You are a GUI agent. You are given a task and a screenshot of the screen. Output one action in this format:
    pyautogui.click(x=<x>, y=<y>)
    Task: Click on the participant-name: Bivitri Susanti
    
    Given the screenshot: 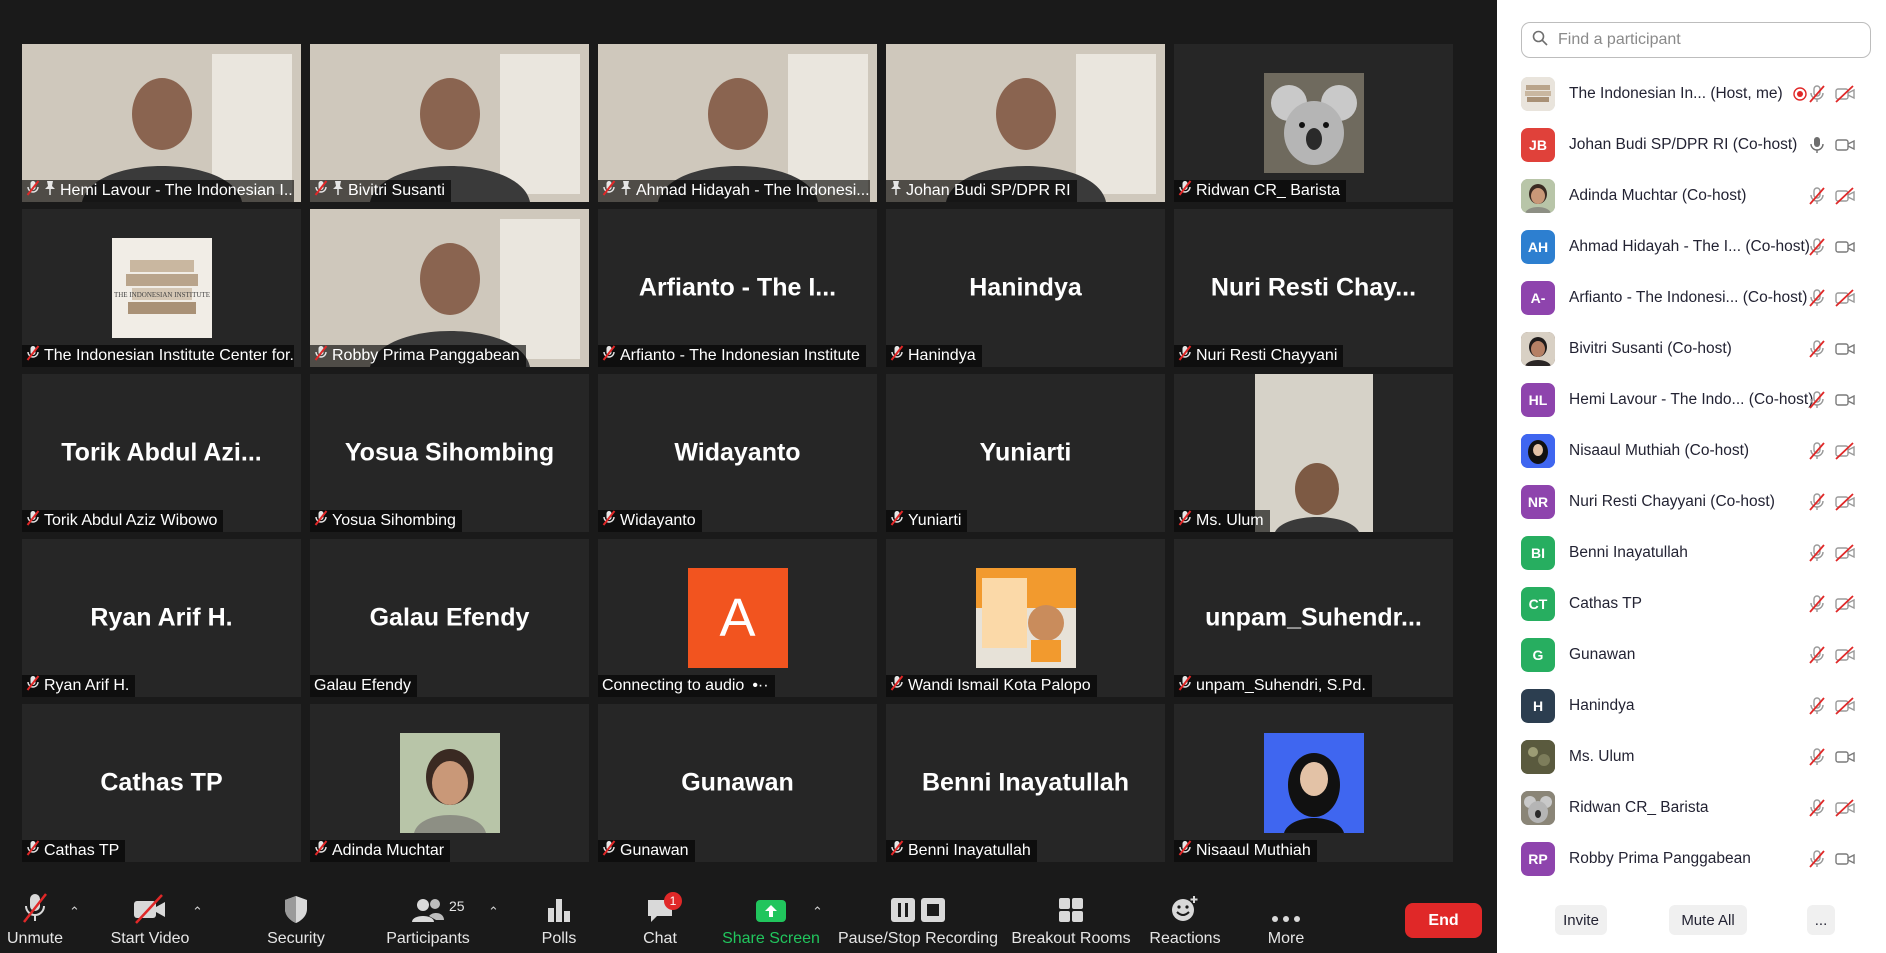 What is the action you would take?
    pyautogui.click(x=396, y=190)
    